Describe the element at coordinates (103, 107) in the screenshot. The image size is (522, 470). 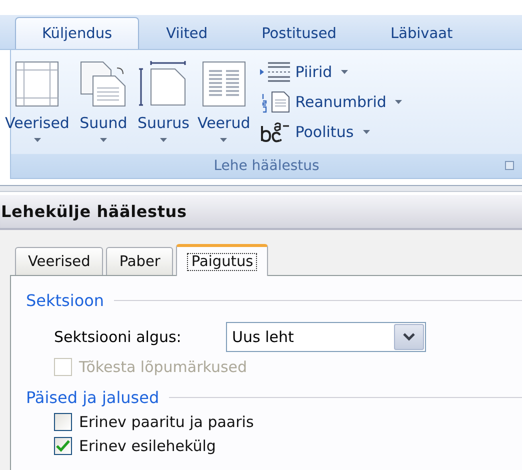
I see `ribbon-button: Suund` at that location.